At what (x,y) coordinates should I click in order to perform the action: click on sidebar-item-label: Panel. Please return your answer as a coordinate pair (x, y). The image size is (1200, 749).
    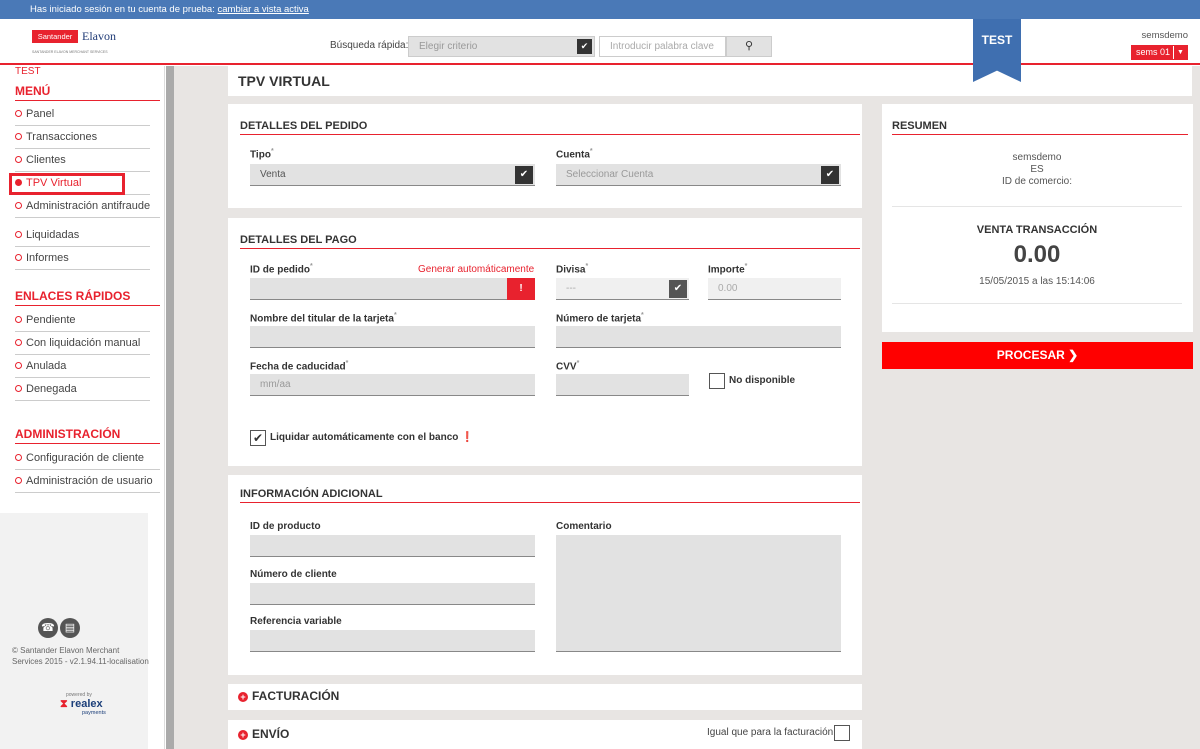
    Looking at the image, I should click on (40, 114).